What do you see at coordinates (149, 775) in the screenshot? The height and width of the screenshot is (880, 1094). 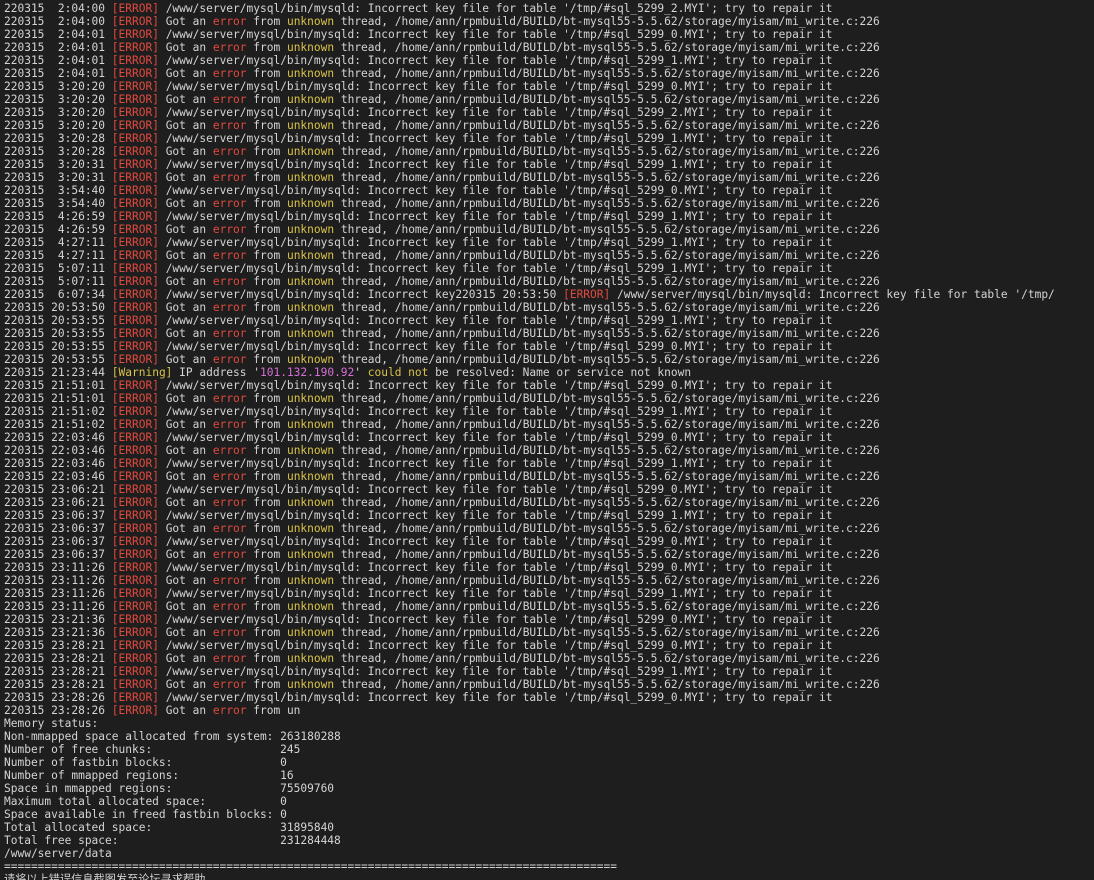 I see `log-text: Number of mmapped regions: 16` at bounding box center [149, 775].